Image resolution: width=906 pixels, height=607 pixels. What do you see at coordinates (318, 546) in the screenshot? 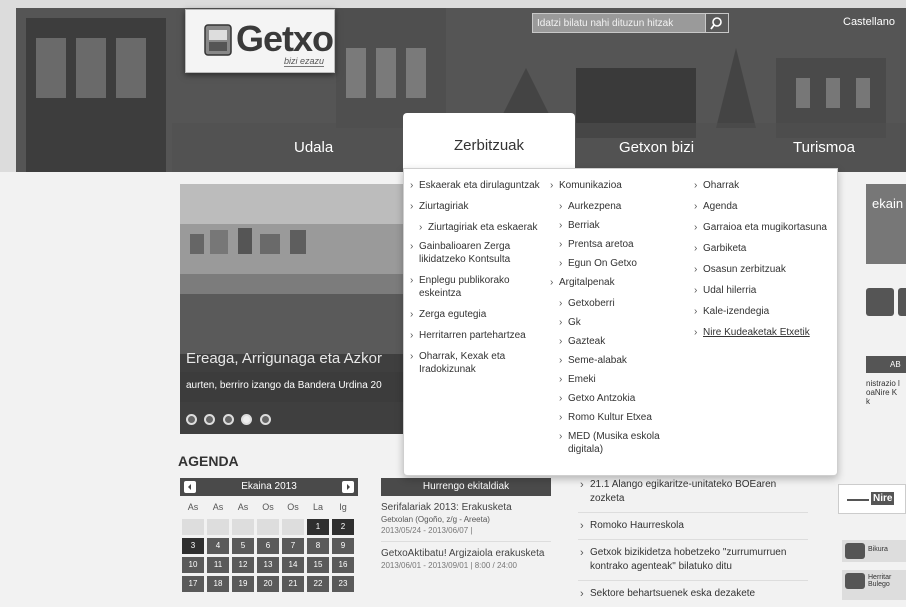
I see `calendar-day: 8` at bounding box center [318, 546].